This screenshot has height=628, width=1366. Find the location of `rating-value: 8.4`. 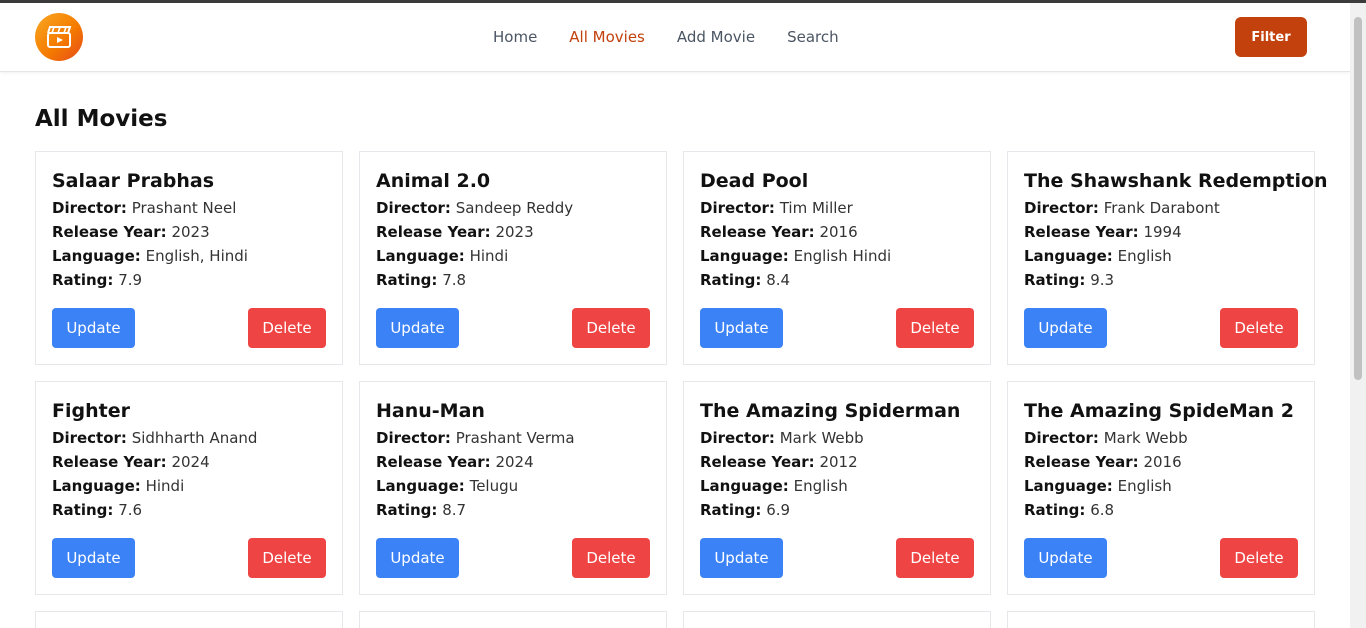

rating-value: 8.4 is located at coordinates (778, 280).